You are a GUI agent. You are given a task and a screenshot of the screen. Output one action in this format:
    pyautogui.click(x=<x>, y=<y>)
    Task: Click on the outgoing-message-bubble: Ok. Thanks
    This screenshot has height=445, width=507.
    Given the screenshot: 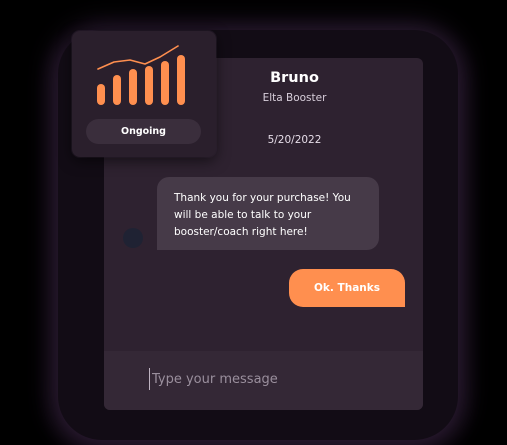 What is the action you would take?
    pyautogui.click(x=347, y=288)
    